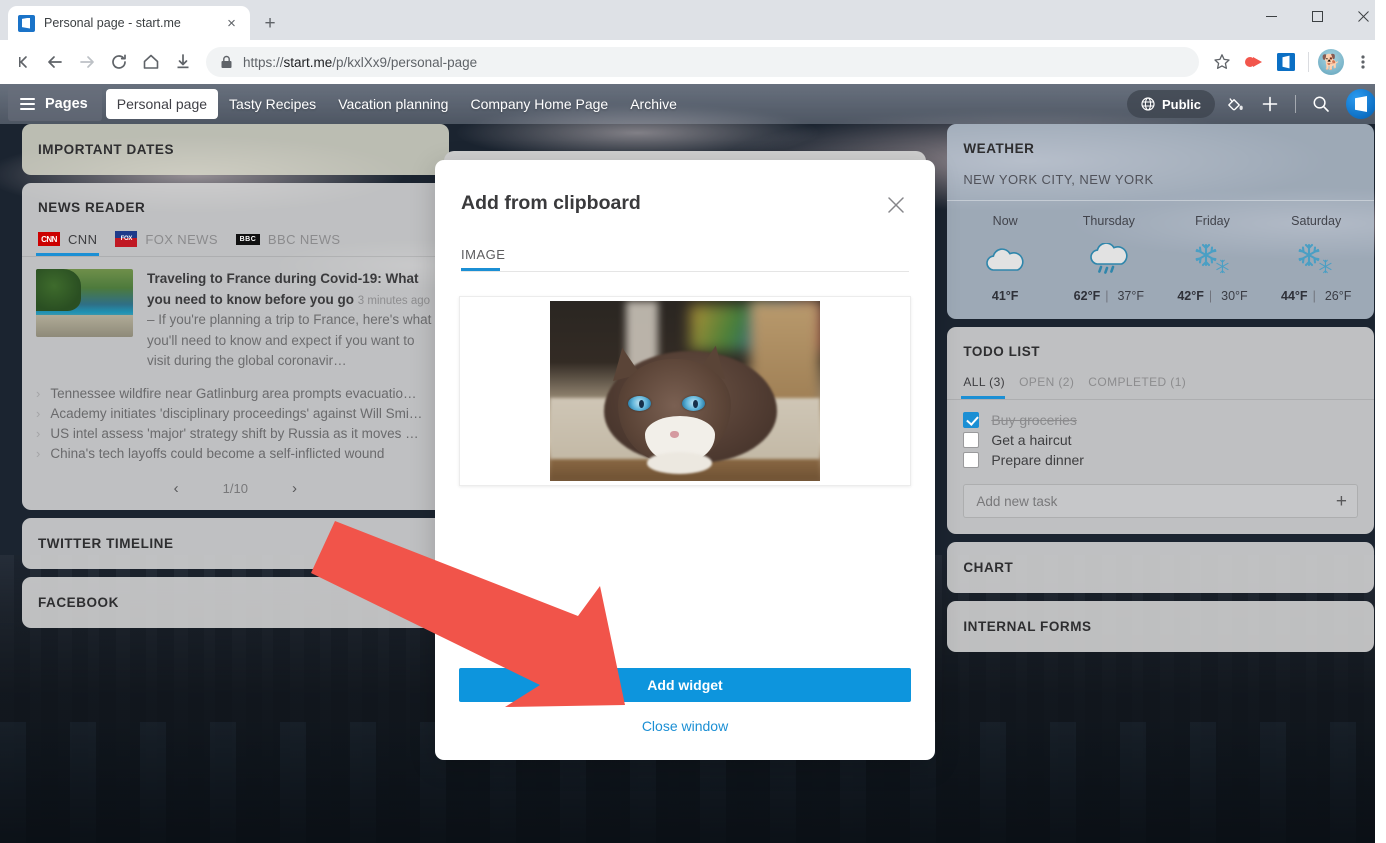  What do you see at coordinates (1363, 62) in the screenshot?
I see `kebab-menu-icon` at bounding box center [1363, 62].